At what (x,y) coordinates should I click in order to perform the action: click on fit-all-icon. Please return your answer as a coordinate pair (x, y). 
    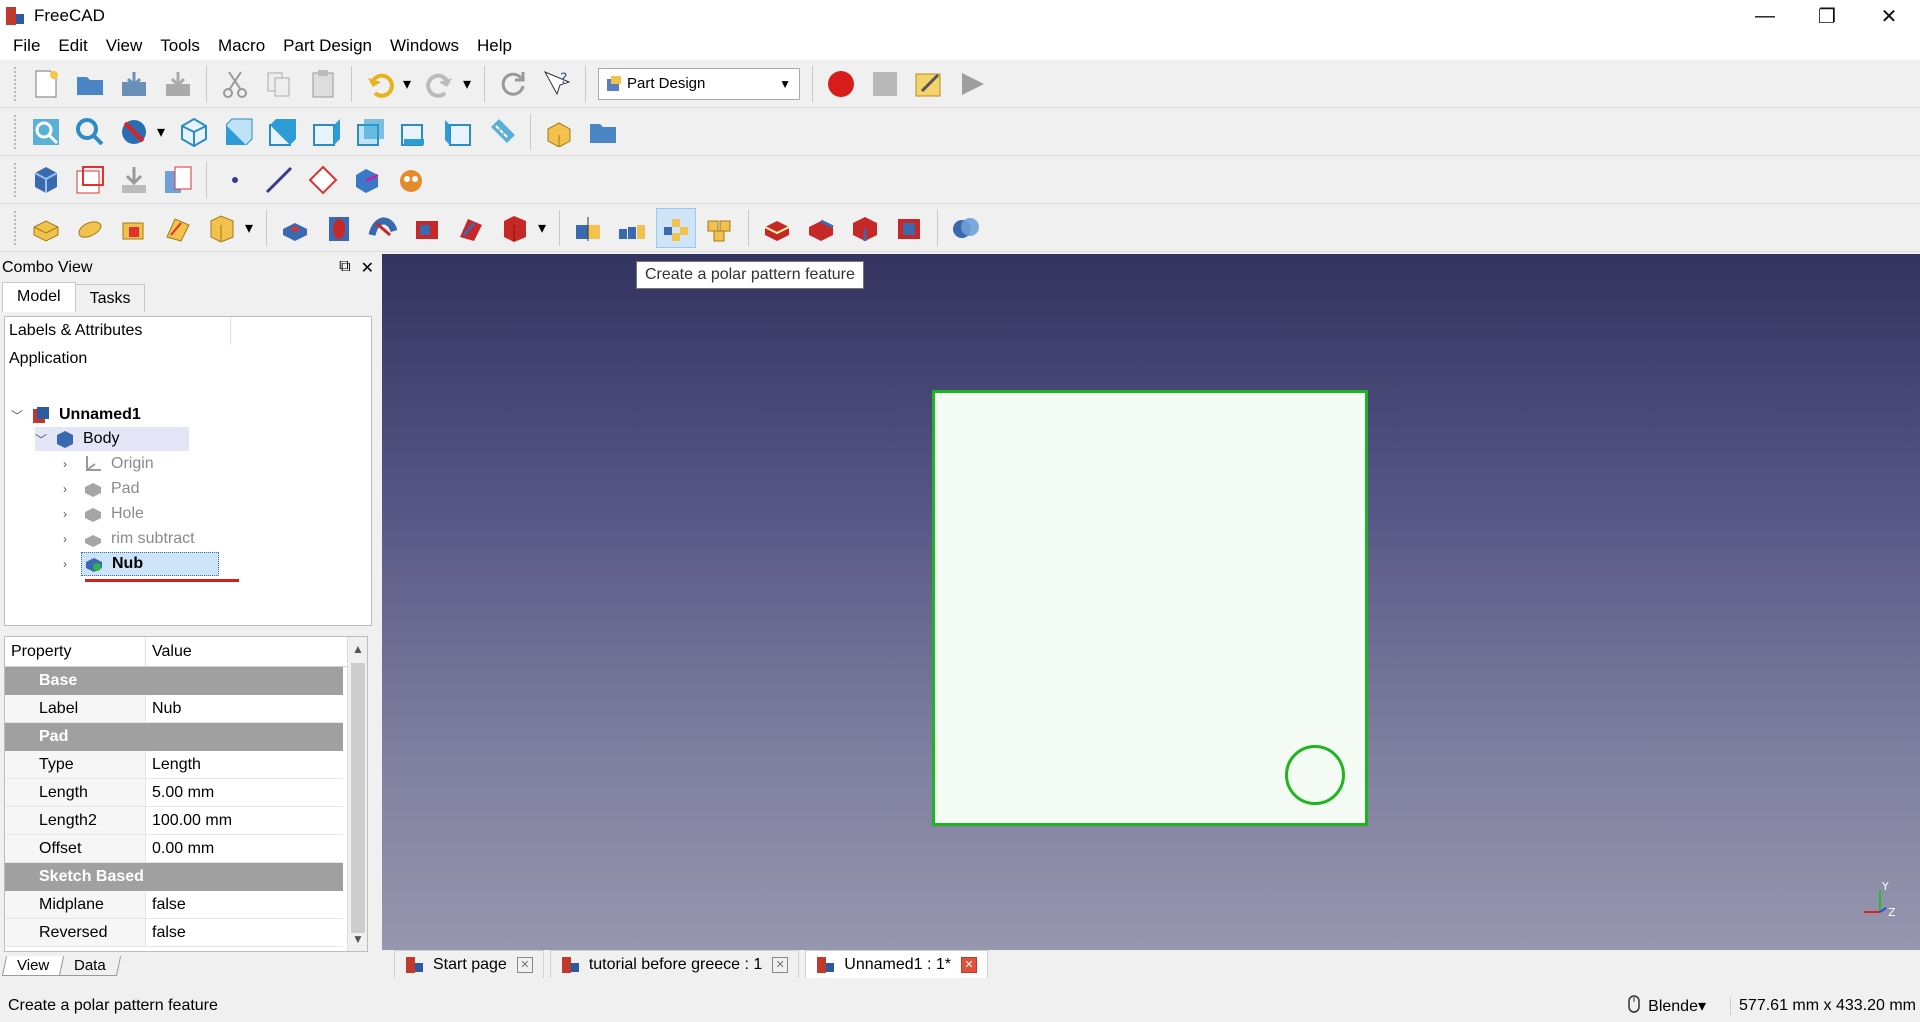
    Looking at the image, I should click on (46, 132).